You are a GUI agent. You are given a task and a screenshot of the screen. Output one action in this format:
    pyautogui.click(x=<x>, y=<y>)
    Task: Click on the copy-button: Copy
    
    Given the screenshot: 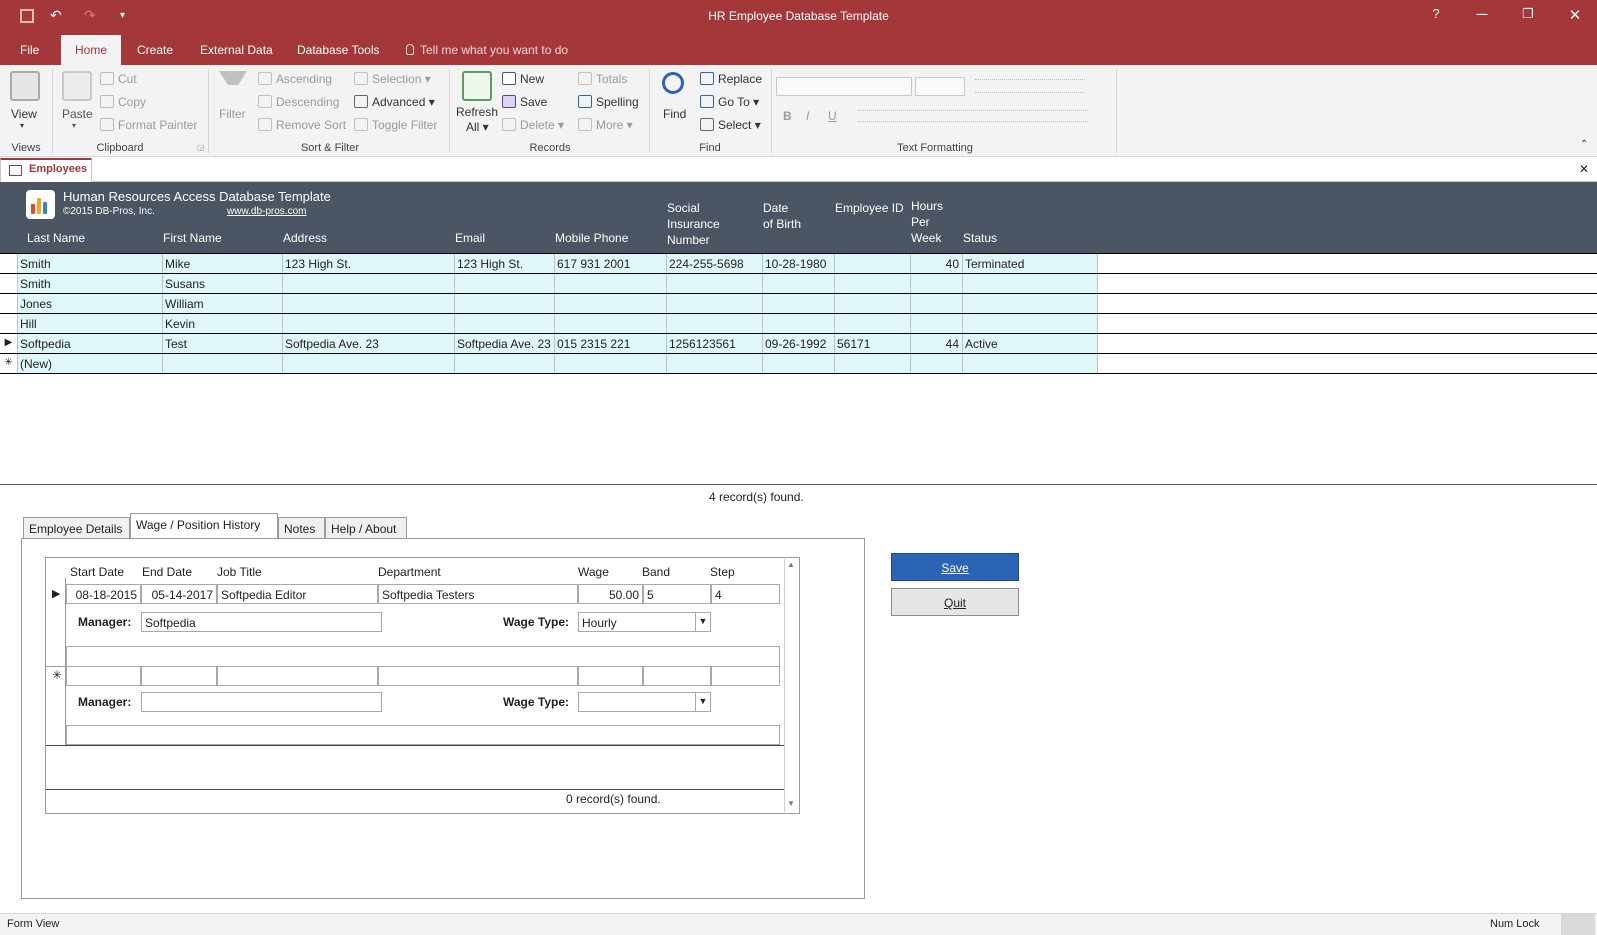 What is the action you would take?
    pyautogui.click(x=123, y=102)
    